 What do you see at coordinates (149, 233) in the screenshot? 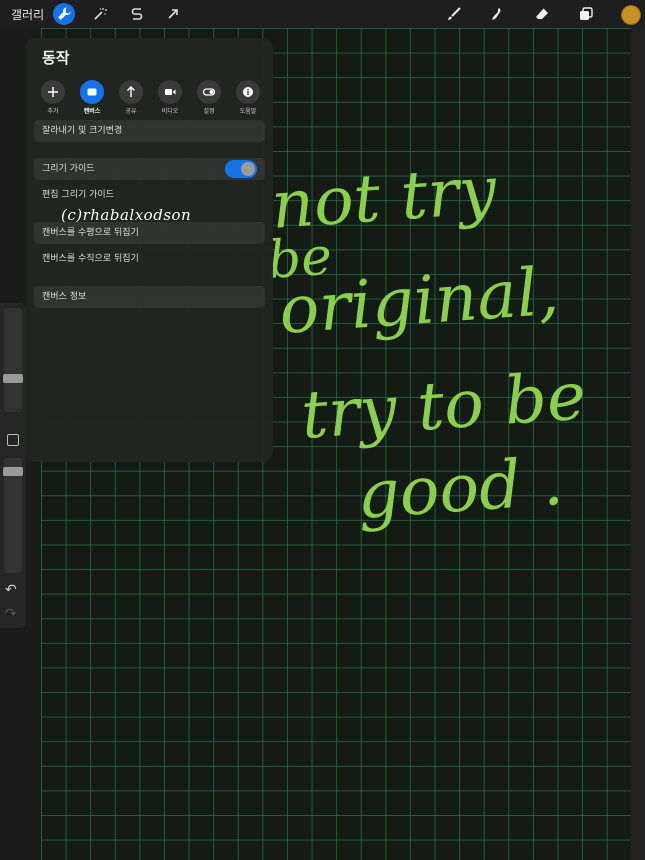
I see `flip-horizontal-row: 캔버스를 수평으로 뒤집기` at bounding box center [149, 233].